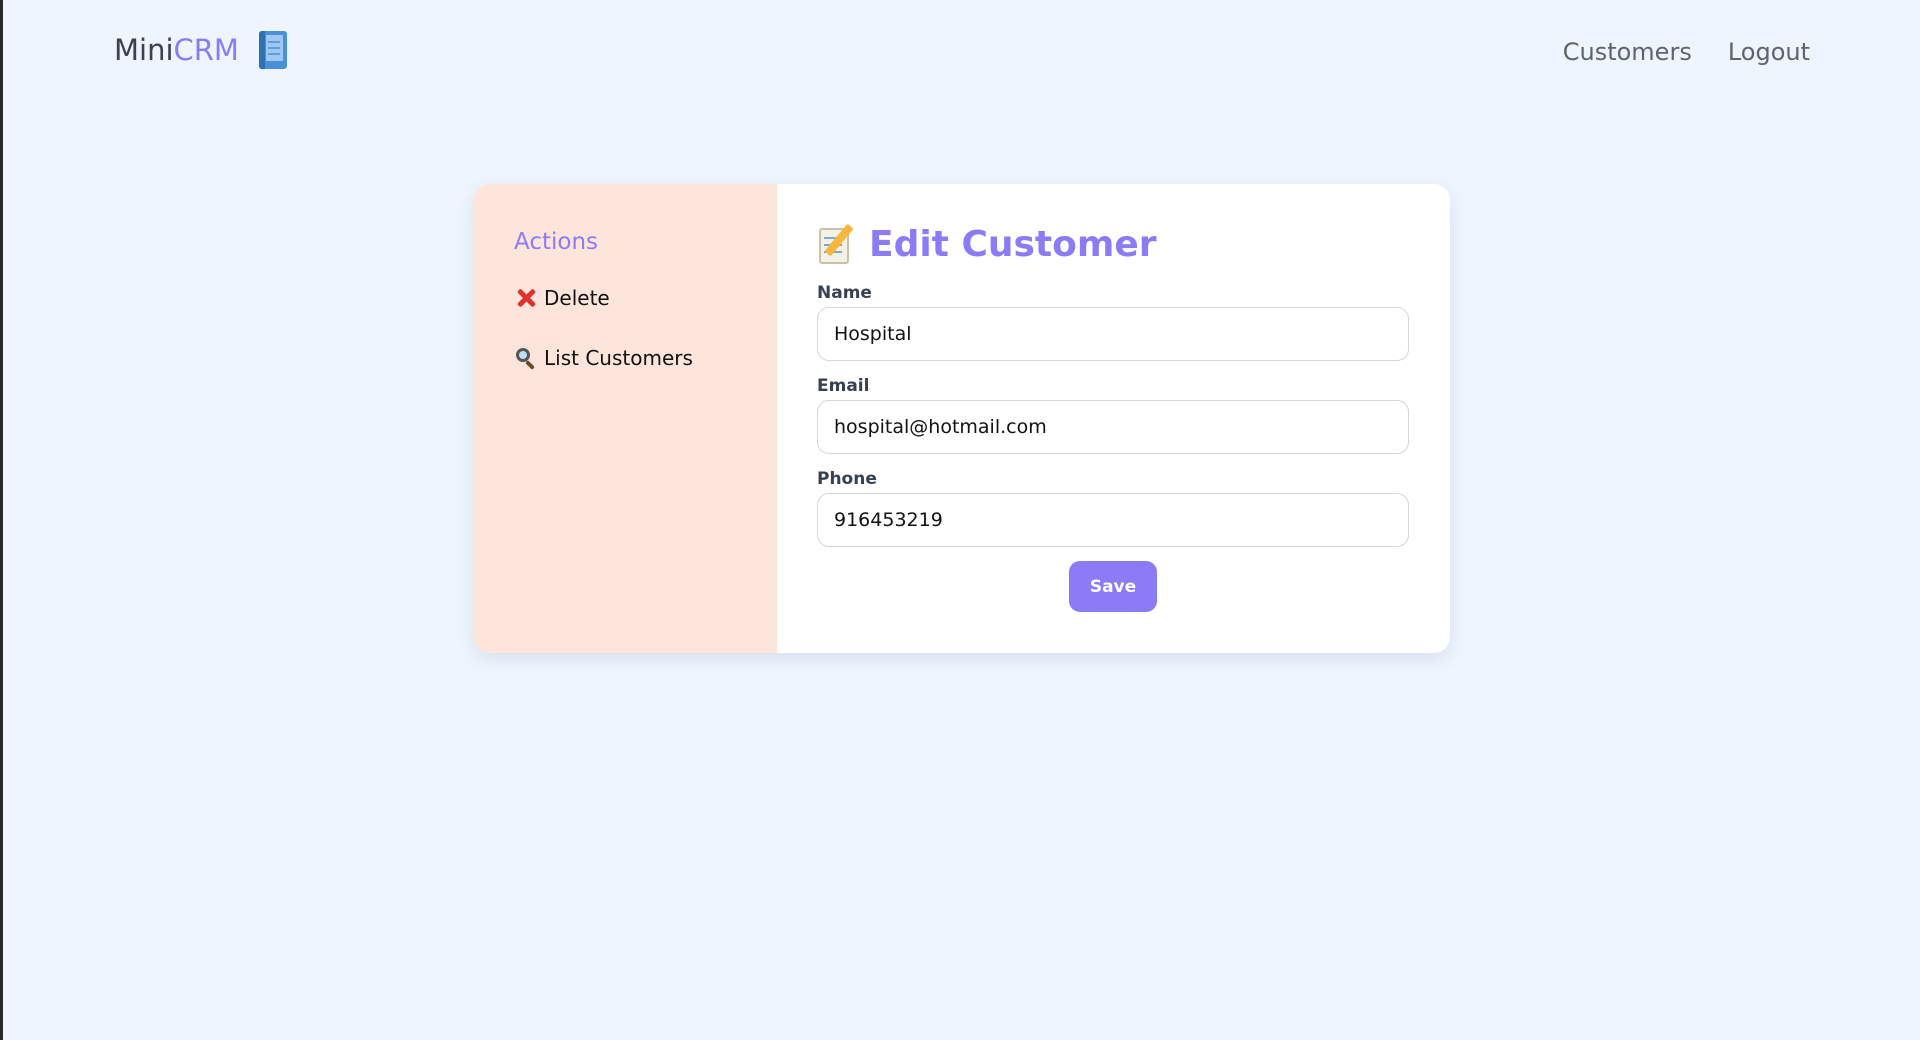 The image size is (1920, 1040). Describe the element at coordinates (844, 293) in the screenshot. I see `name-label: Name` at that location.